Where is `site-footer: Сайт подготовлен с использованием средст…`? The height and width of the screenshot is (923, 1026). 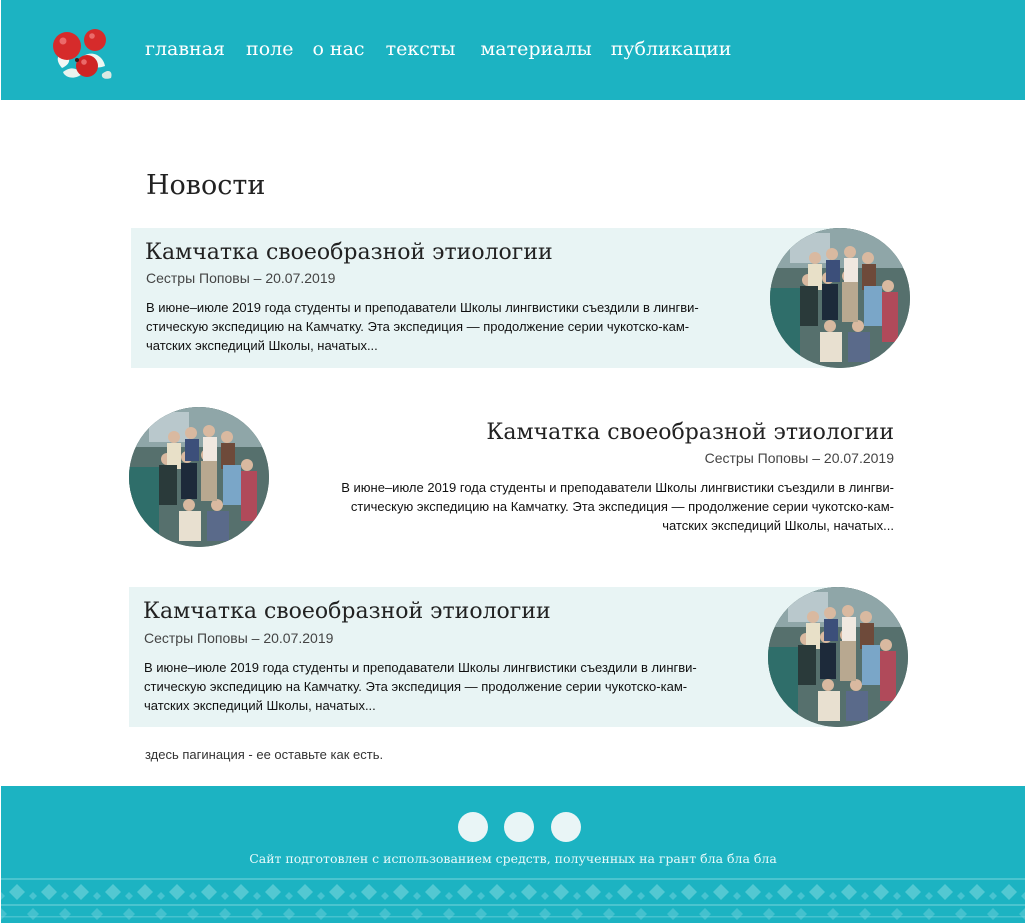
site-footer: Сайт подготовлен с использованием средст… is located at coordinates (513, 854).